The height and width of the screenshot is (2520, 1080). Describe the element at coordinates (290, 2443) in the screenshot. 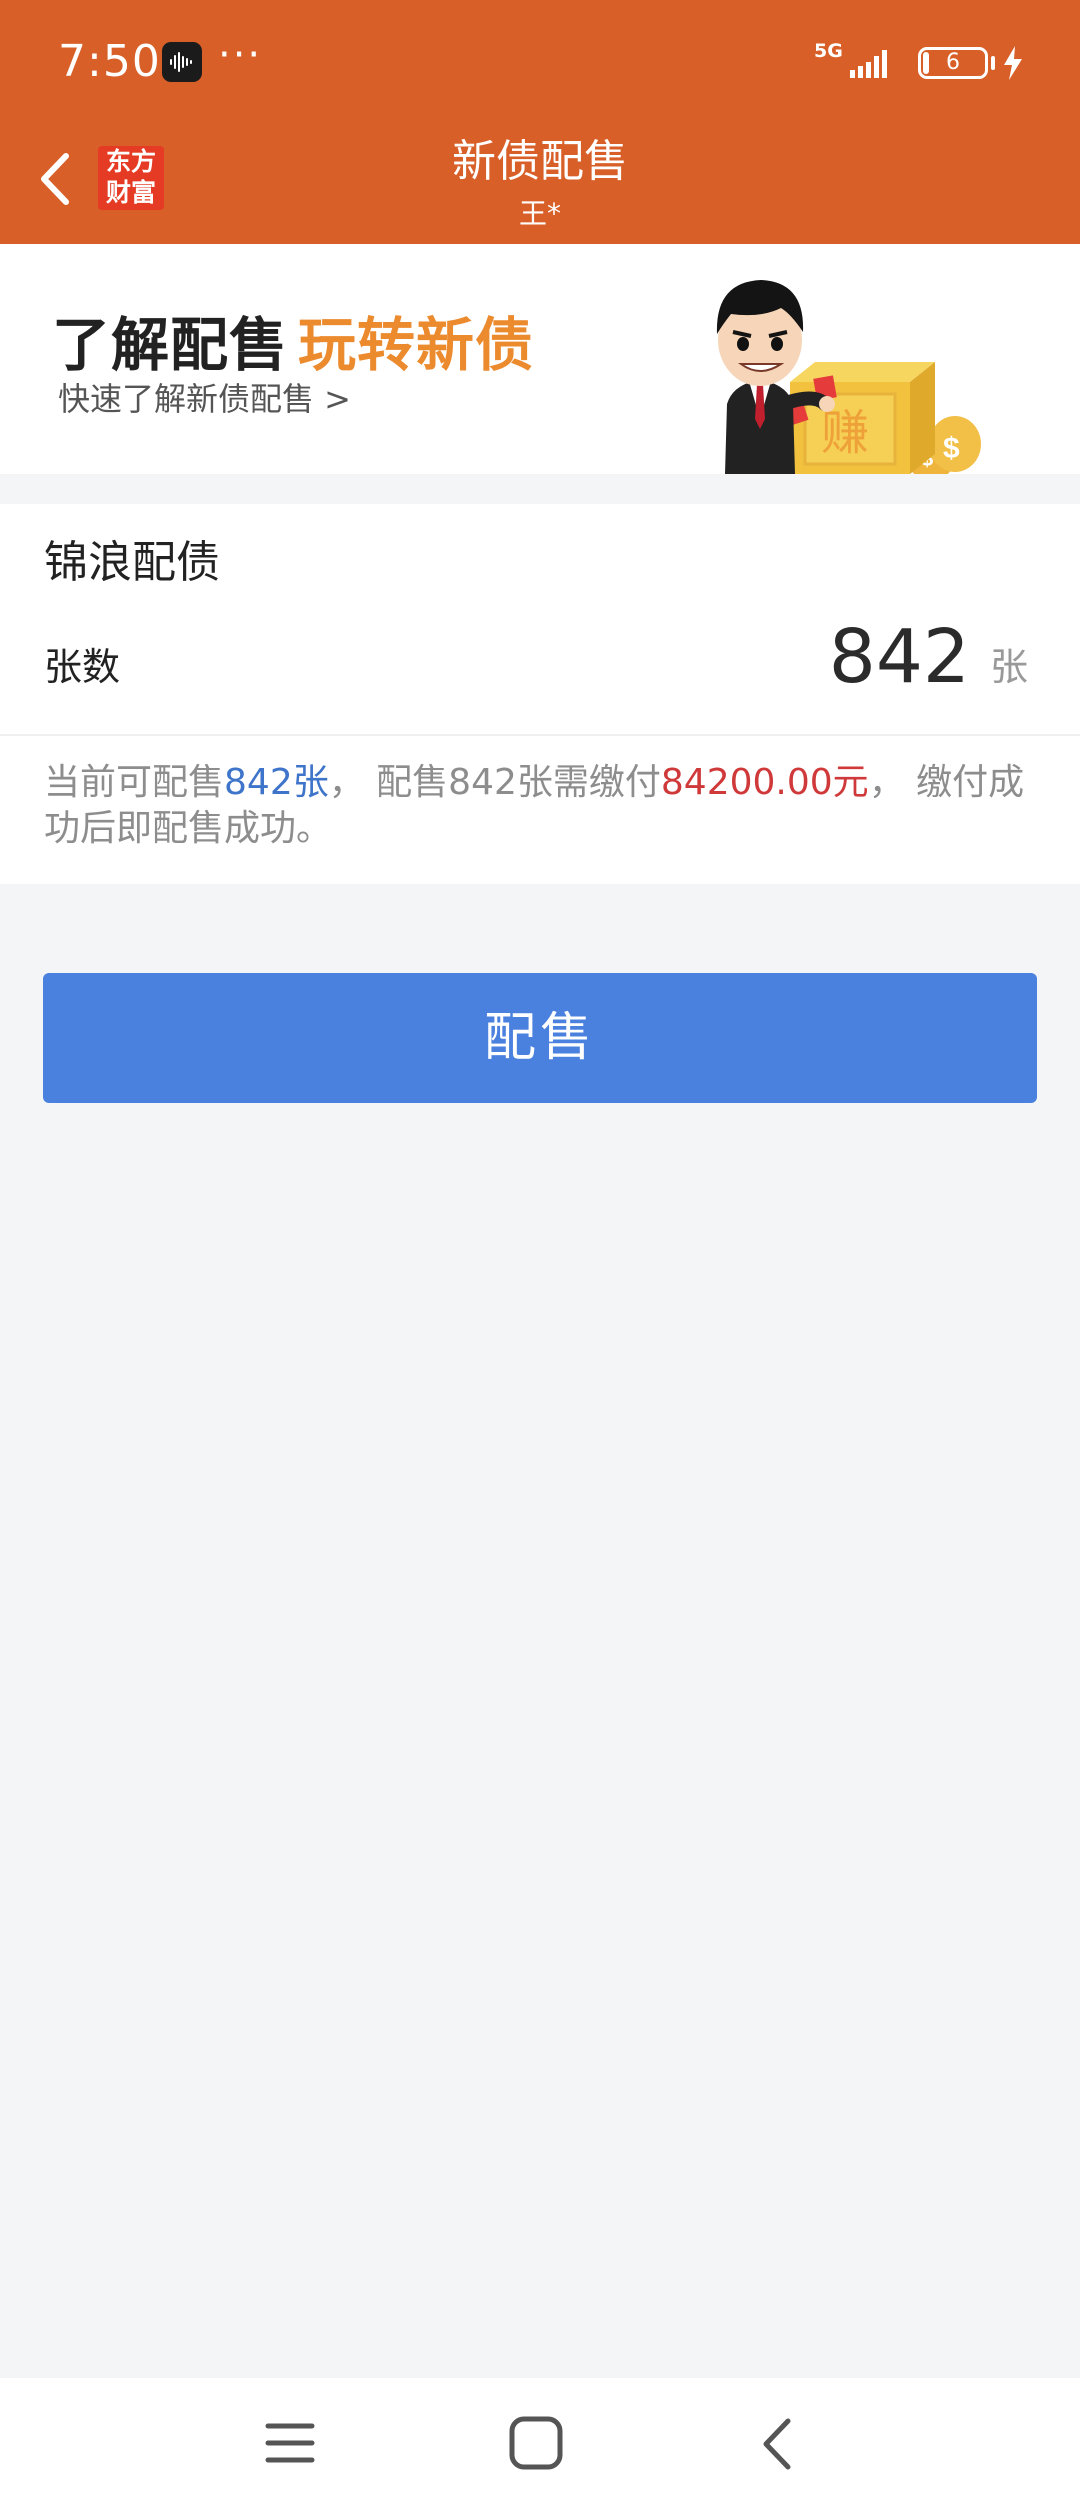

I see `menu-icon` at that location.